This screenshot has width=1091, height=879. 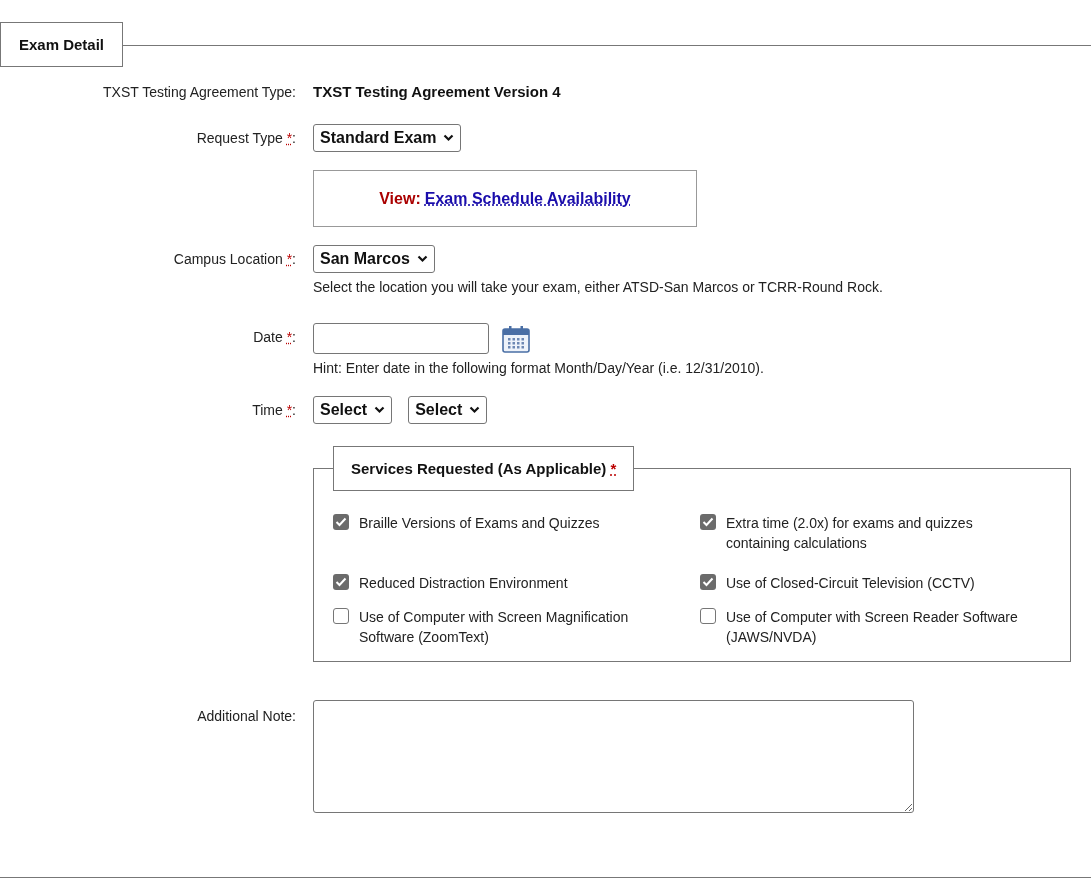 I want to click on checkbox-label: Use of Computer with Screen Magnification Software (ZoomText), so click(x=494, y=627).